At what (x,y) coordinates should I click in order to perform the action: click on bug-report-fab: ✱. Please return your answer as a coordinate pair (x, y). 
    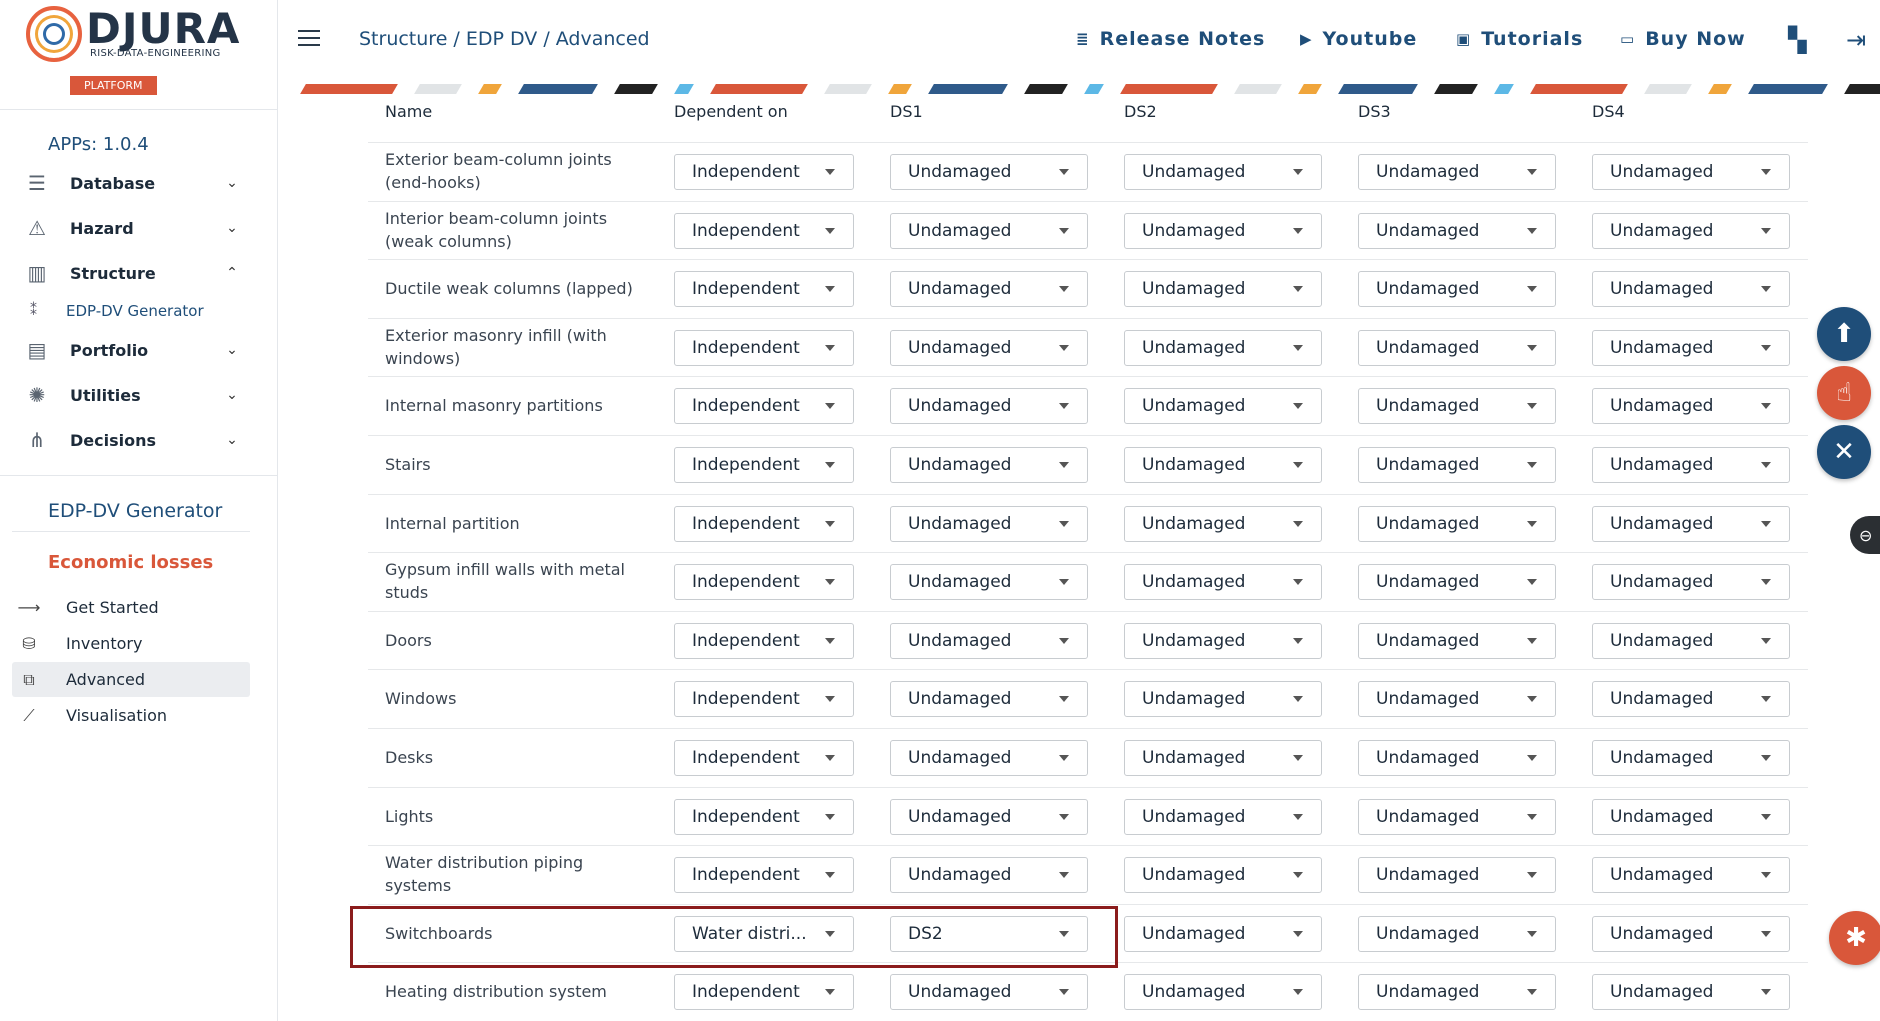
    Looking at the image, I should click on (1854, 938).